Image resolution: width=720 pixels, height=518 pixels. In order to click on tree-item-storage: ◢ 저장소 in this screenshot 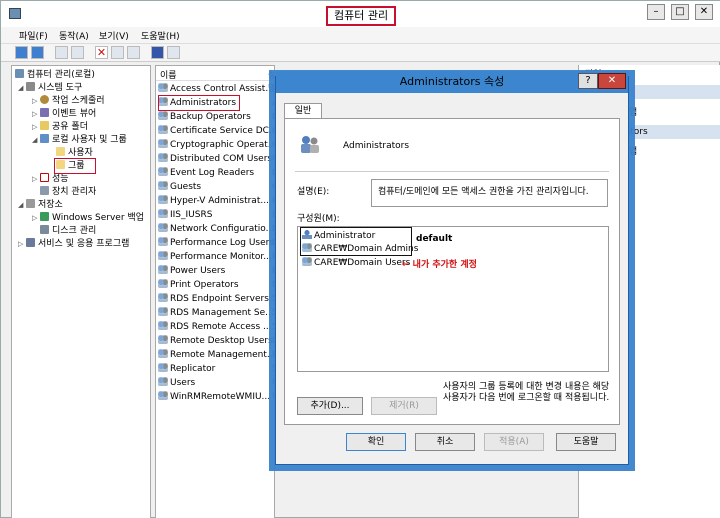, I will do `click(40, 205)`.